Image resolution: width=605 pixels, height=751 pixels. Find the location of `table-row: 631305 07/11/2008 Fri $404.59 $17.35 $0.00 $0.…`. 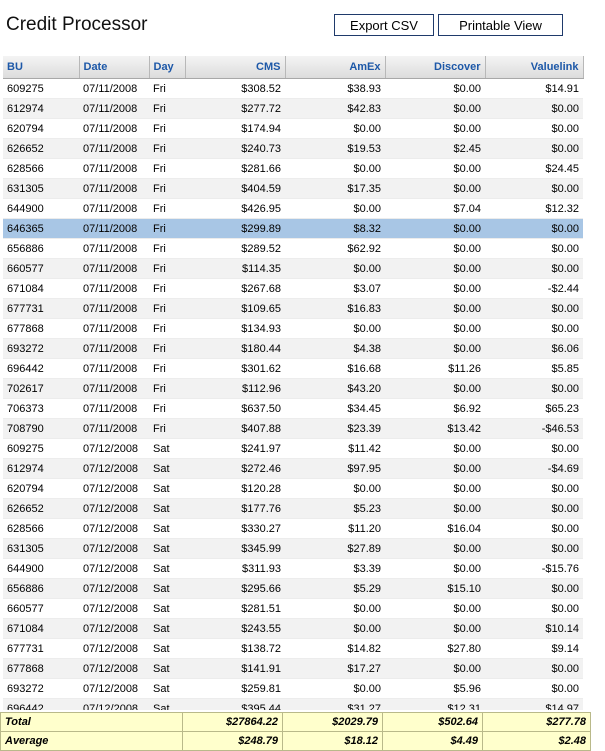

table-row: 631305 07/11/2008 Fri $404.59 $17.35 $0.00 $0.… is located at coordinates (293, 188).